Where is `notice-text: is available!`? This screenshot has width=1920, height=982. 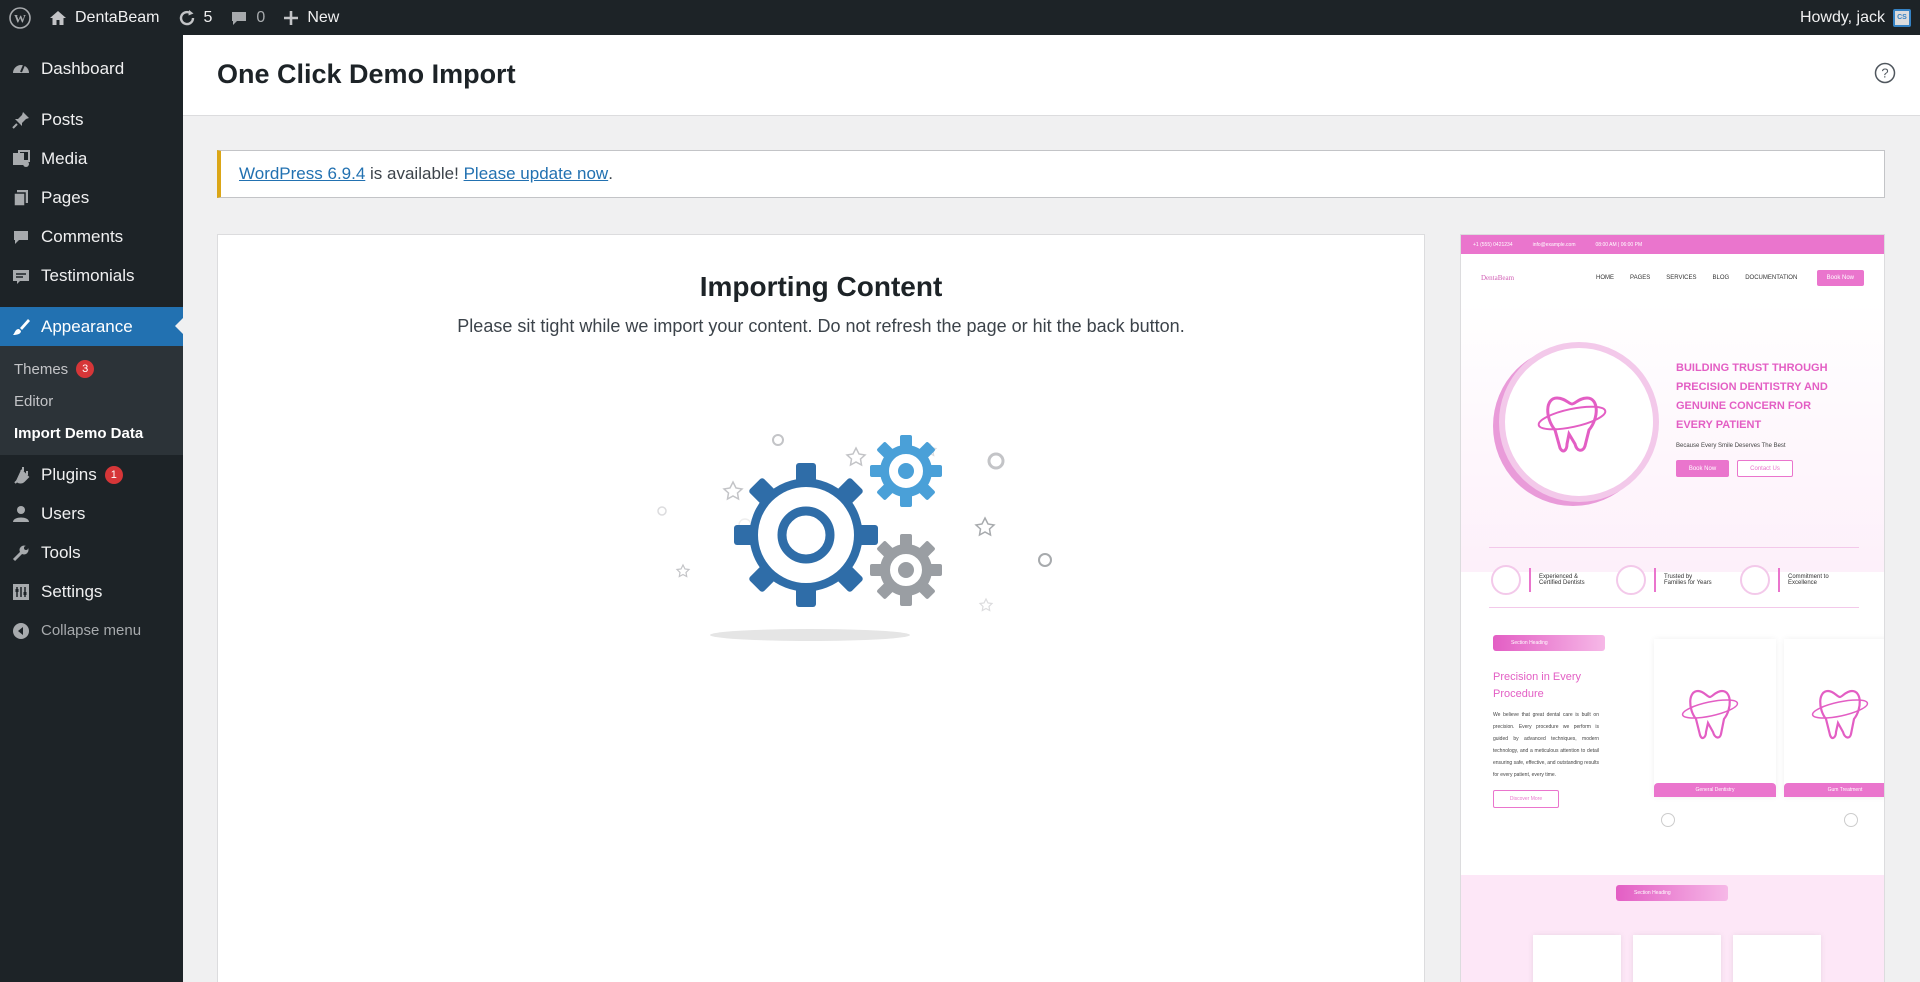
notice-text: is available! is located at coordinates (414, 173).